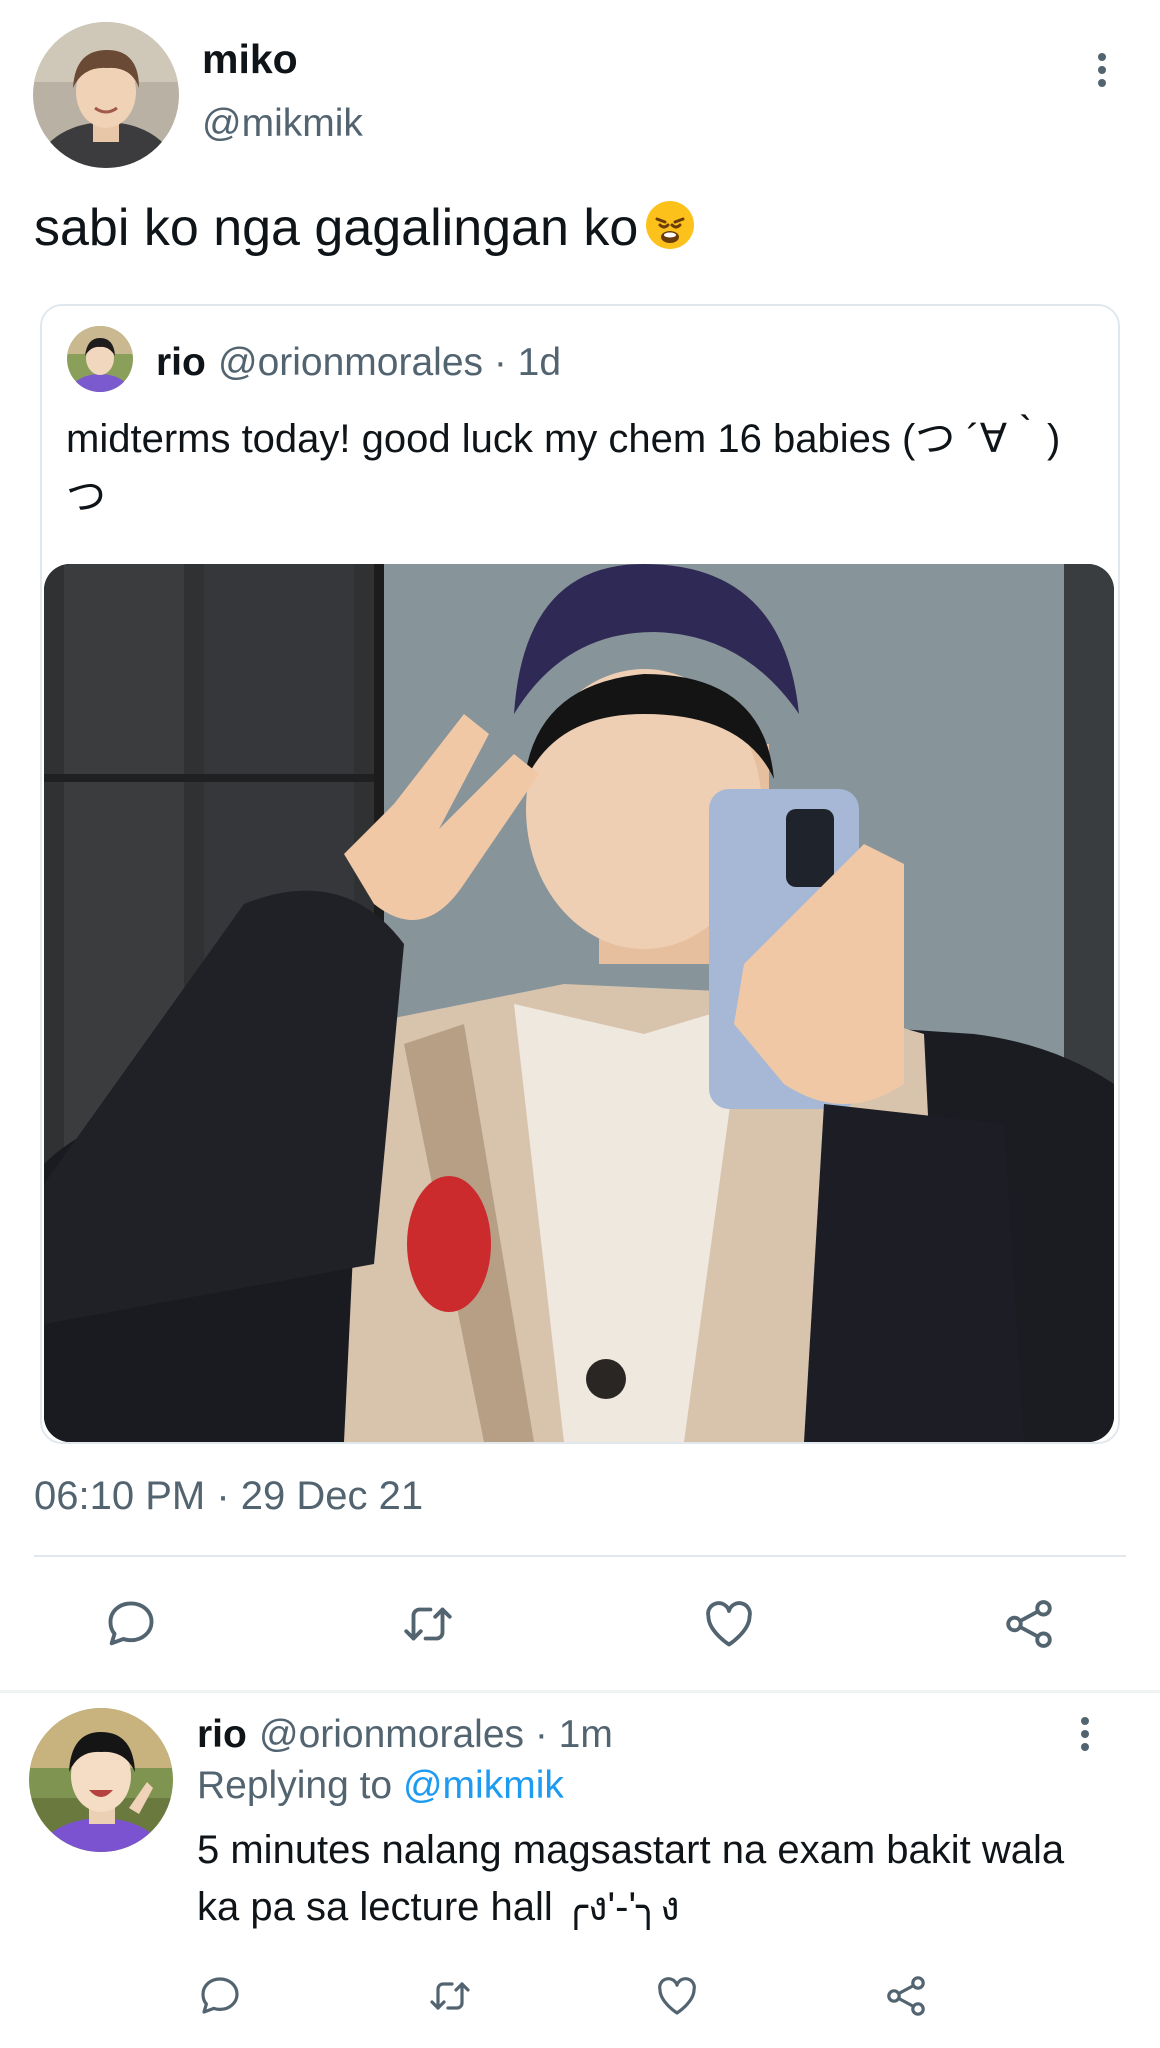 This screenshot has height=2048, width=1160. What do you see at coordinates (295, 1785) in the screenshot?
I see `replying-to-label: Replying to` at bounding box center [295, 1785].